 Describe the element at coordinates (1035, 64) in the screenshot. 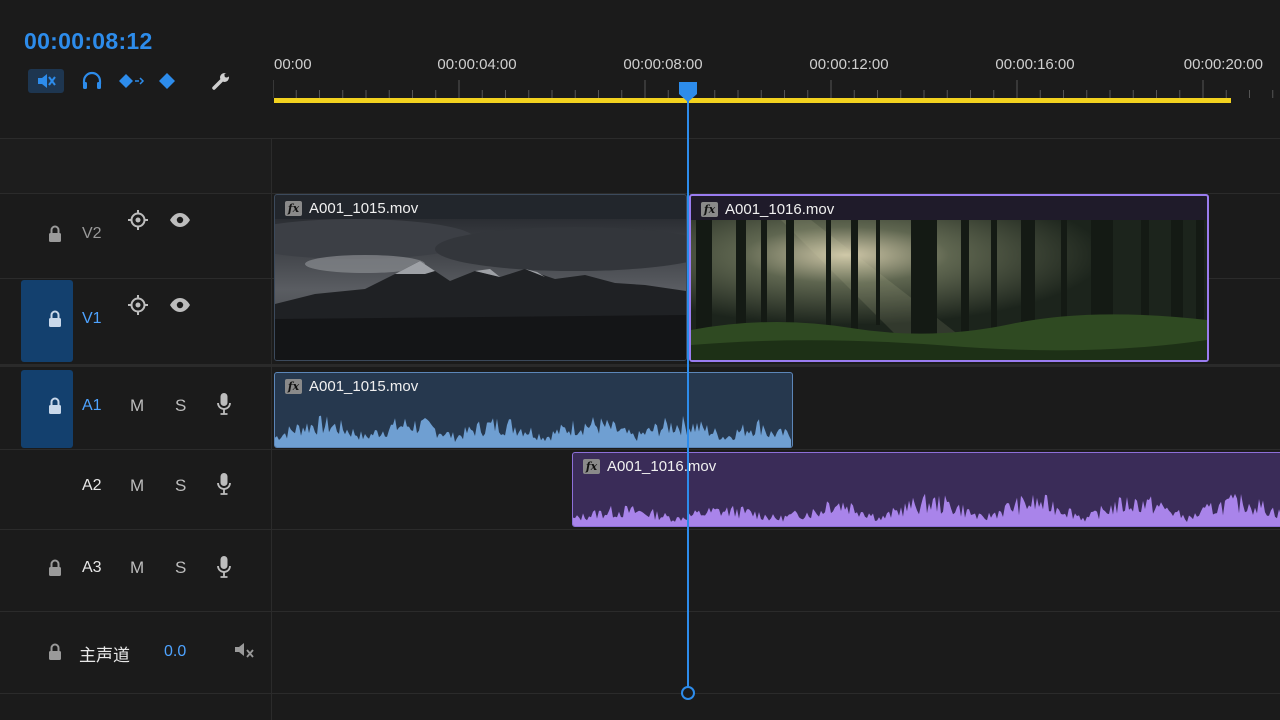

I see `ruler-label: 00:00:16:00` at that location.